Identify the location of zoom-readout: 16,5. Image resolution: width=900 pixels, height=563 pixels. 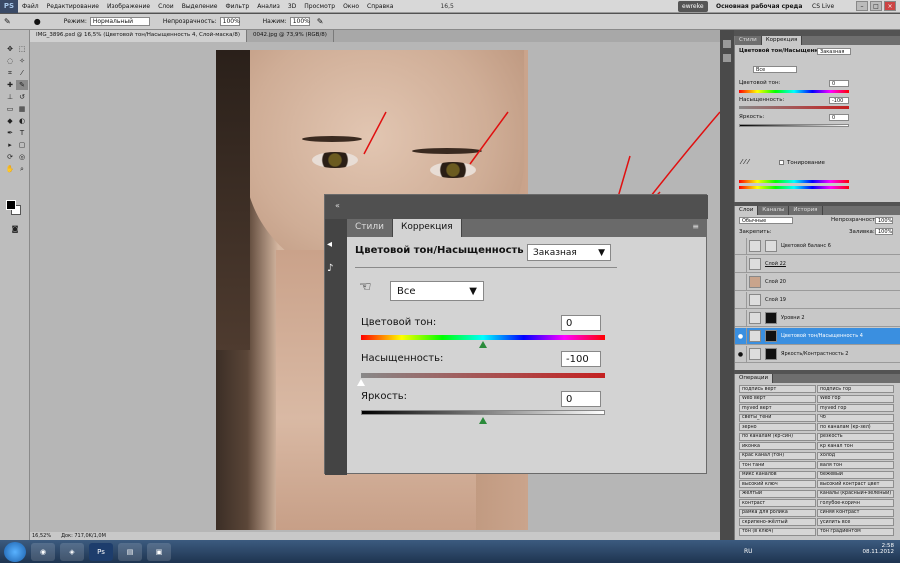
(446, 6).